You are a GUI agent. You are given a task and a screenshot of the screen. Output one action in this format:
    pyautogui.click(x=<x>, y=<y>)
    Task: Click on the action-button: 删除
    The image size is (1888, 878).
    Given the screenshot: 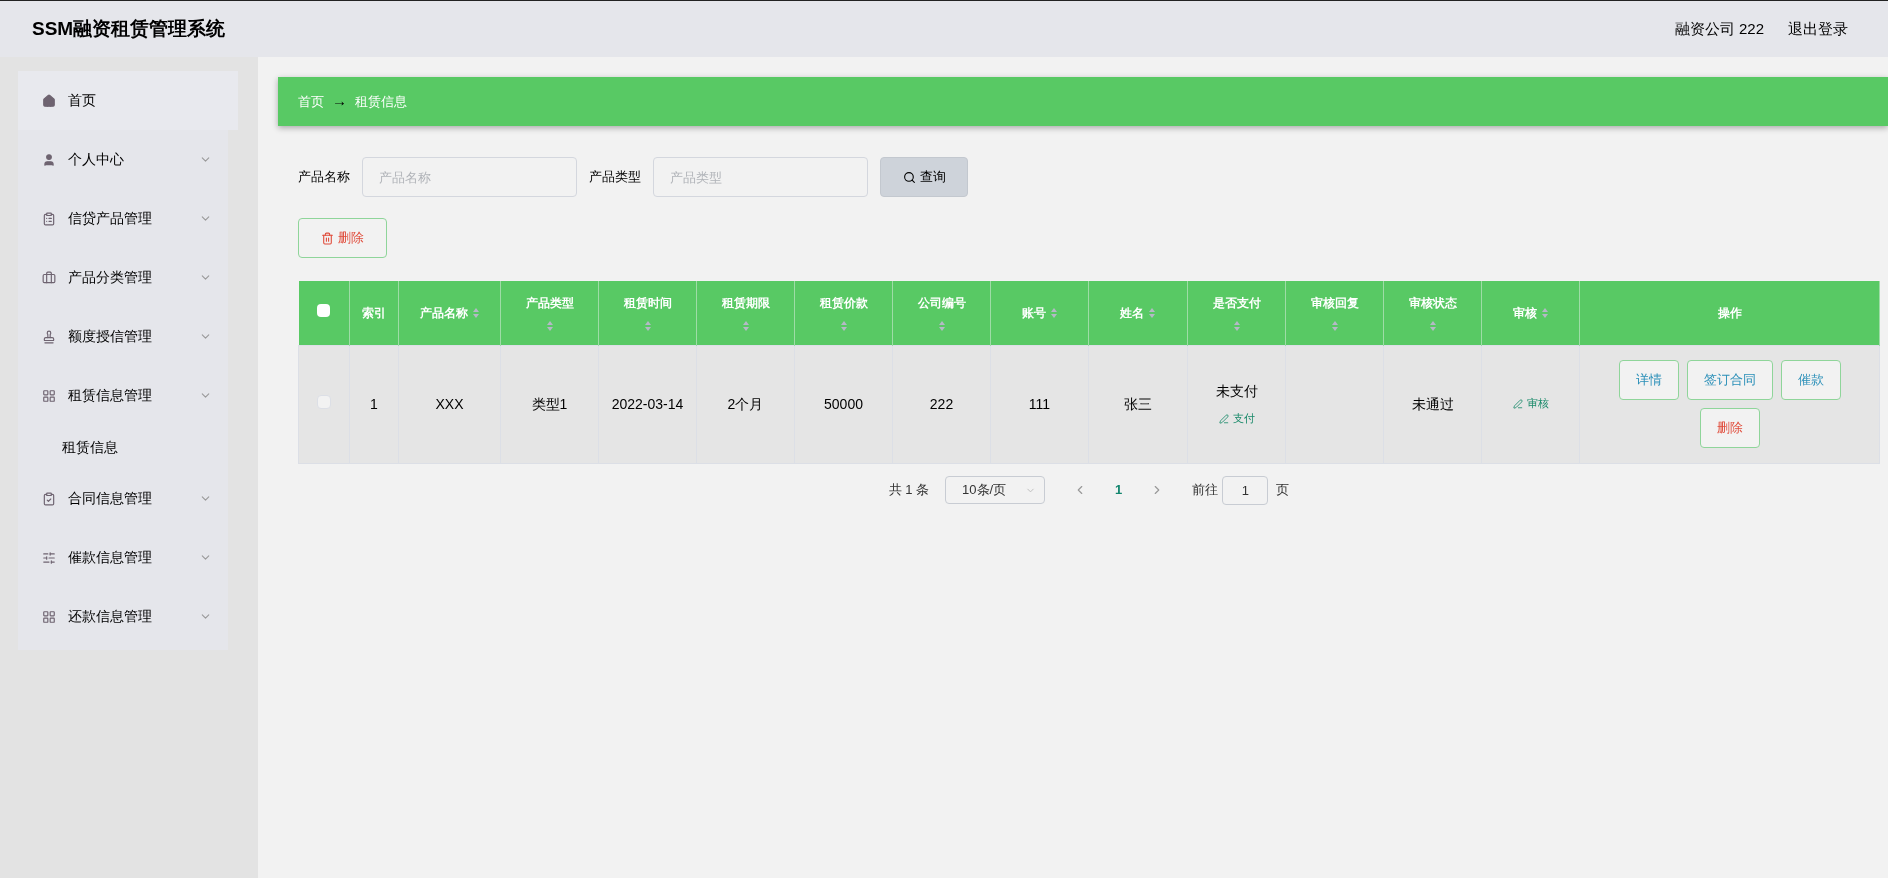 What is the action you would take?
    pyautogui.click(x=1729, y=428)
    